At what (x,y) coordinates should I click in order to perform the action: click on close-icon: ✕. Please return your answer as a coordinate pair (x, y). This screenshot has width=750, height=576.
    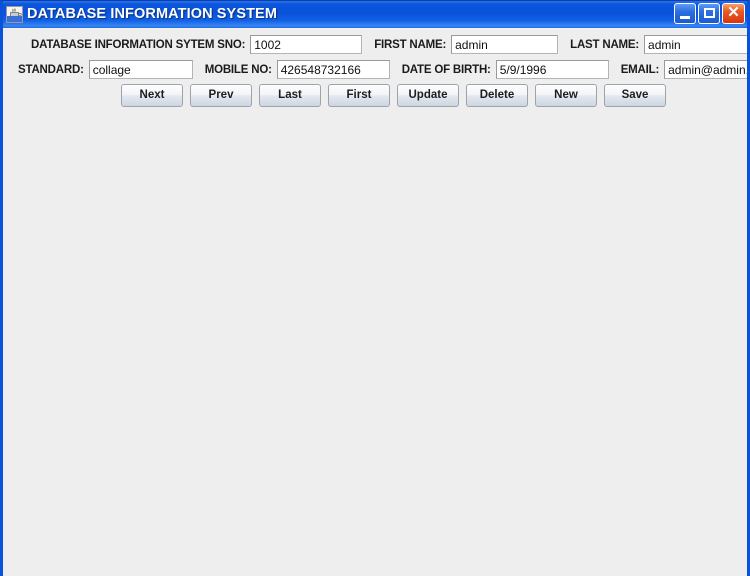
    Looking at the image, I should click on (733, 12).